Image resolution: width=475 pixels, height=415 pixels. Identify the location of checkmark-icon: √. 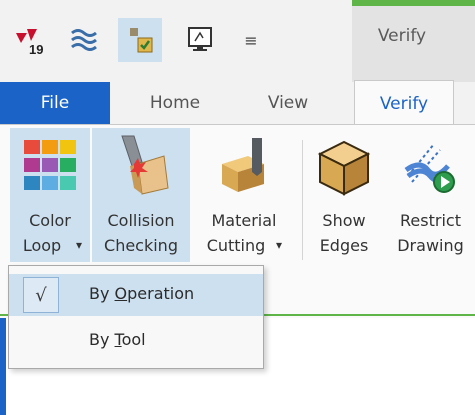
(41, 295).